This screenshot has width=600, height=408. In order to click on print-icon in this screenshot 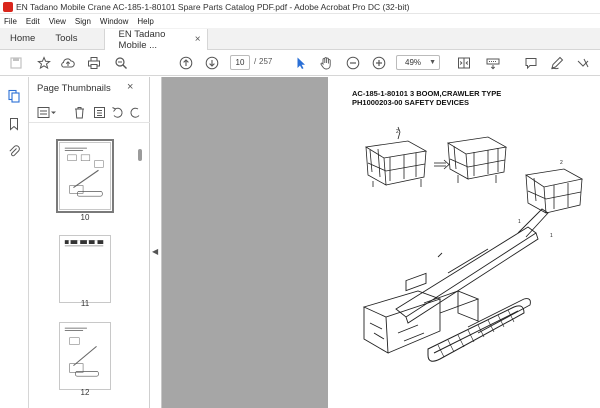, I will do `click(94, 63)`.